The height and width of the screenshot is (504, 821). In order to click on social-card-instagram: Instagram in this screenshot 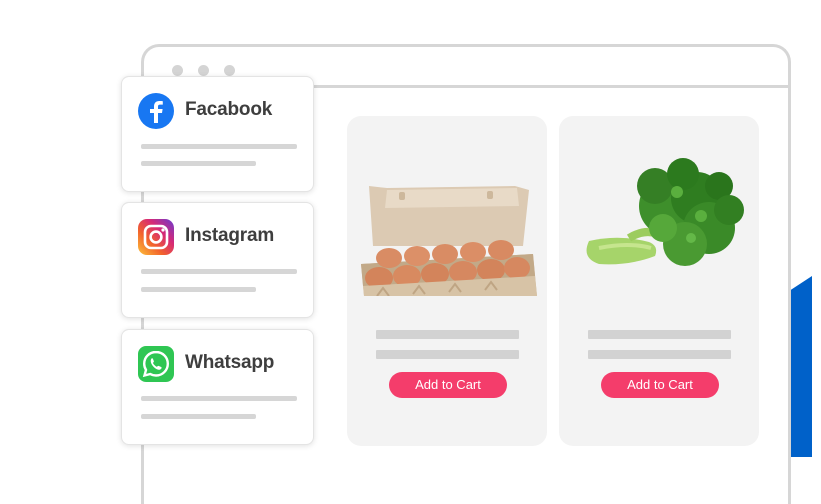, I will do `click(217, 260)`.